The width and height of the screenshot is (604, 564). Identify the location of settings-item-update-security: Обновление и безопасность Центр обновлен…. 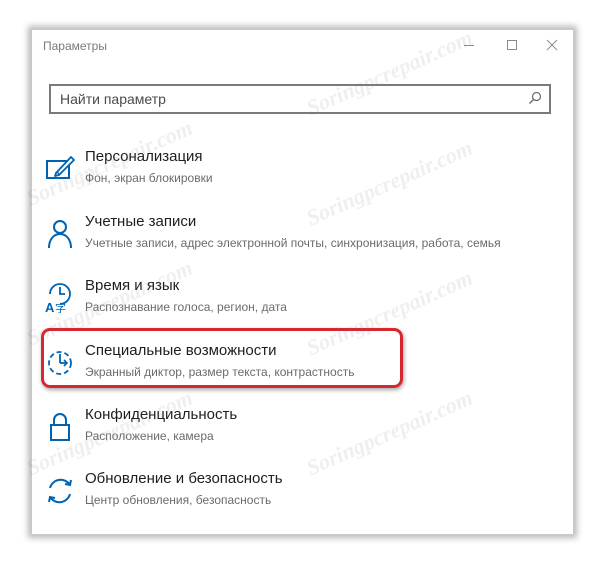
(290, 497).